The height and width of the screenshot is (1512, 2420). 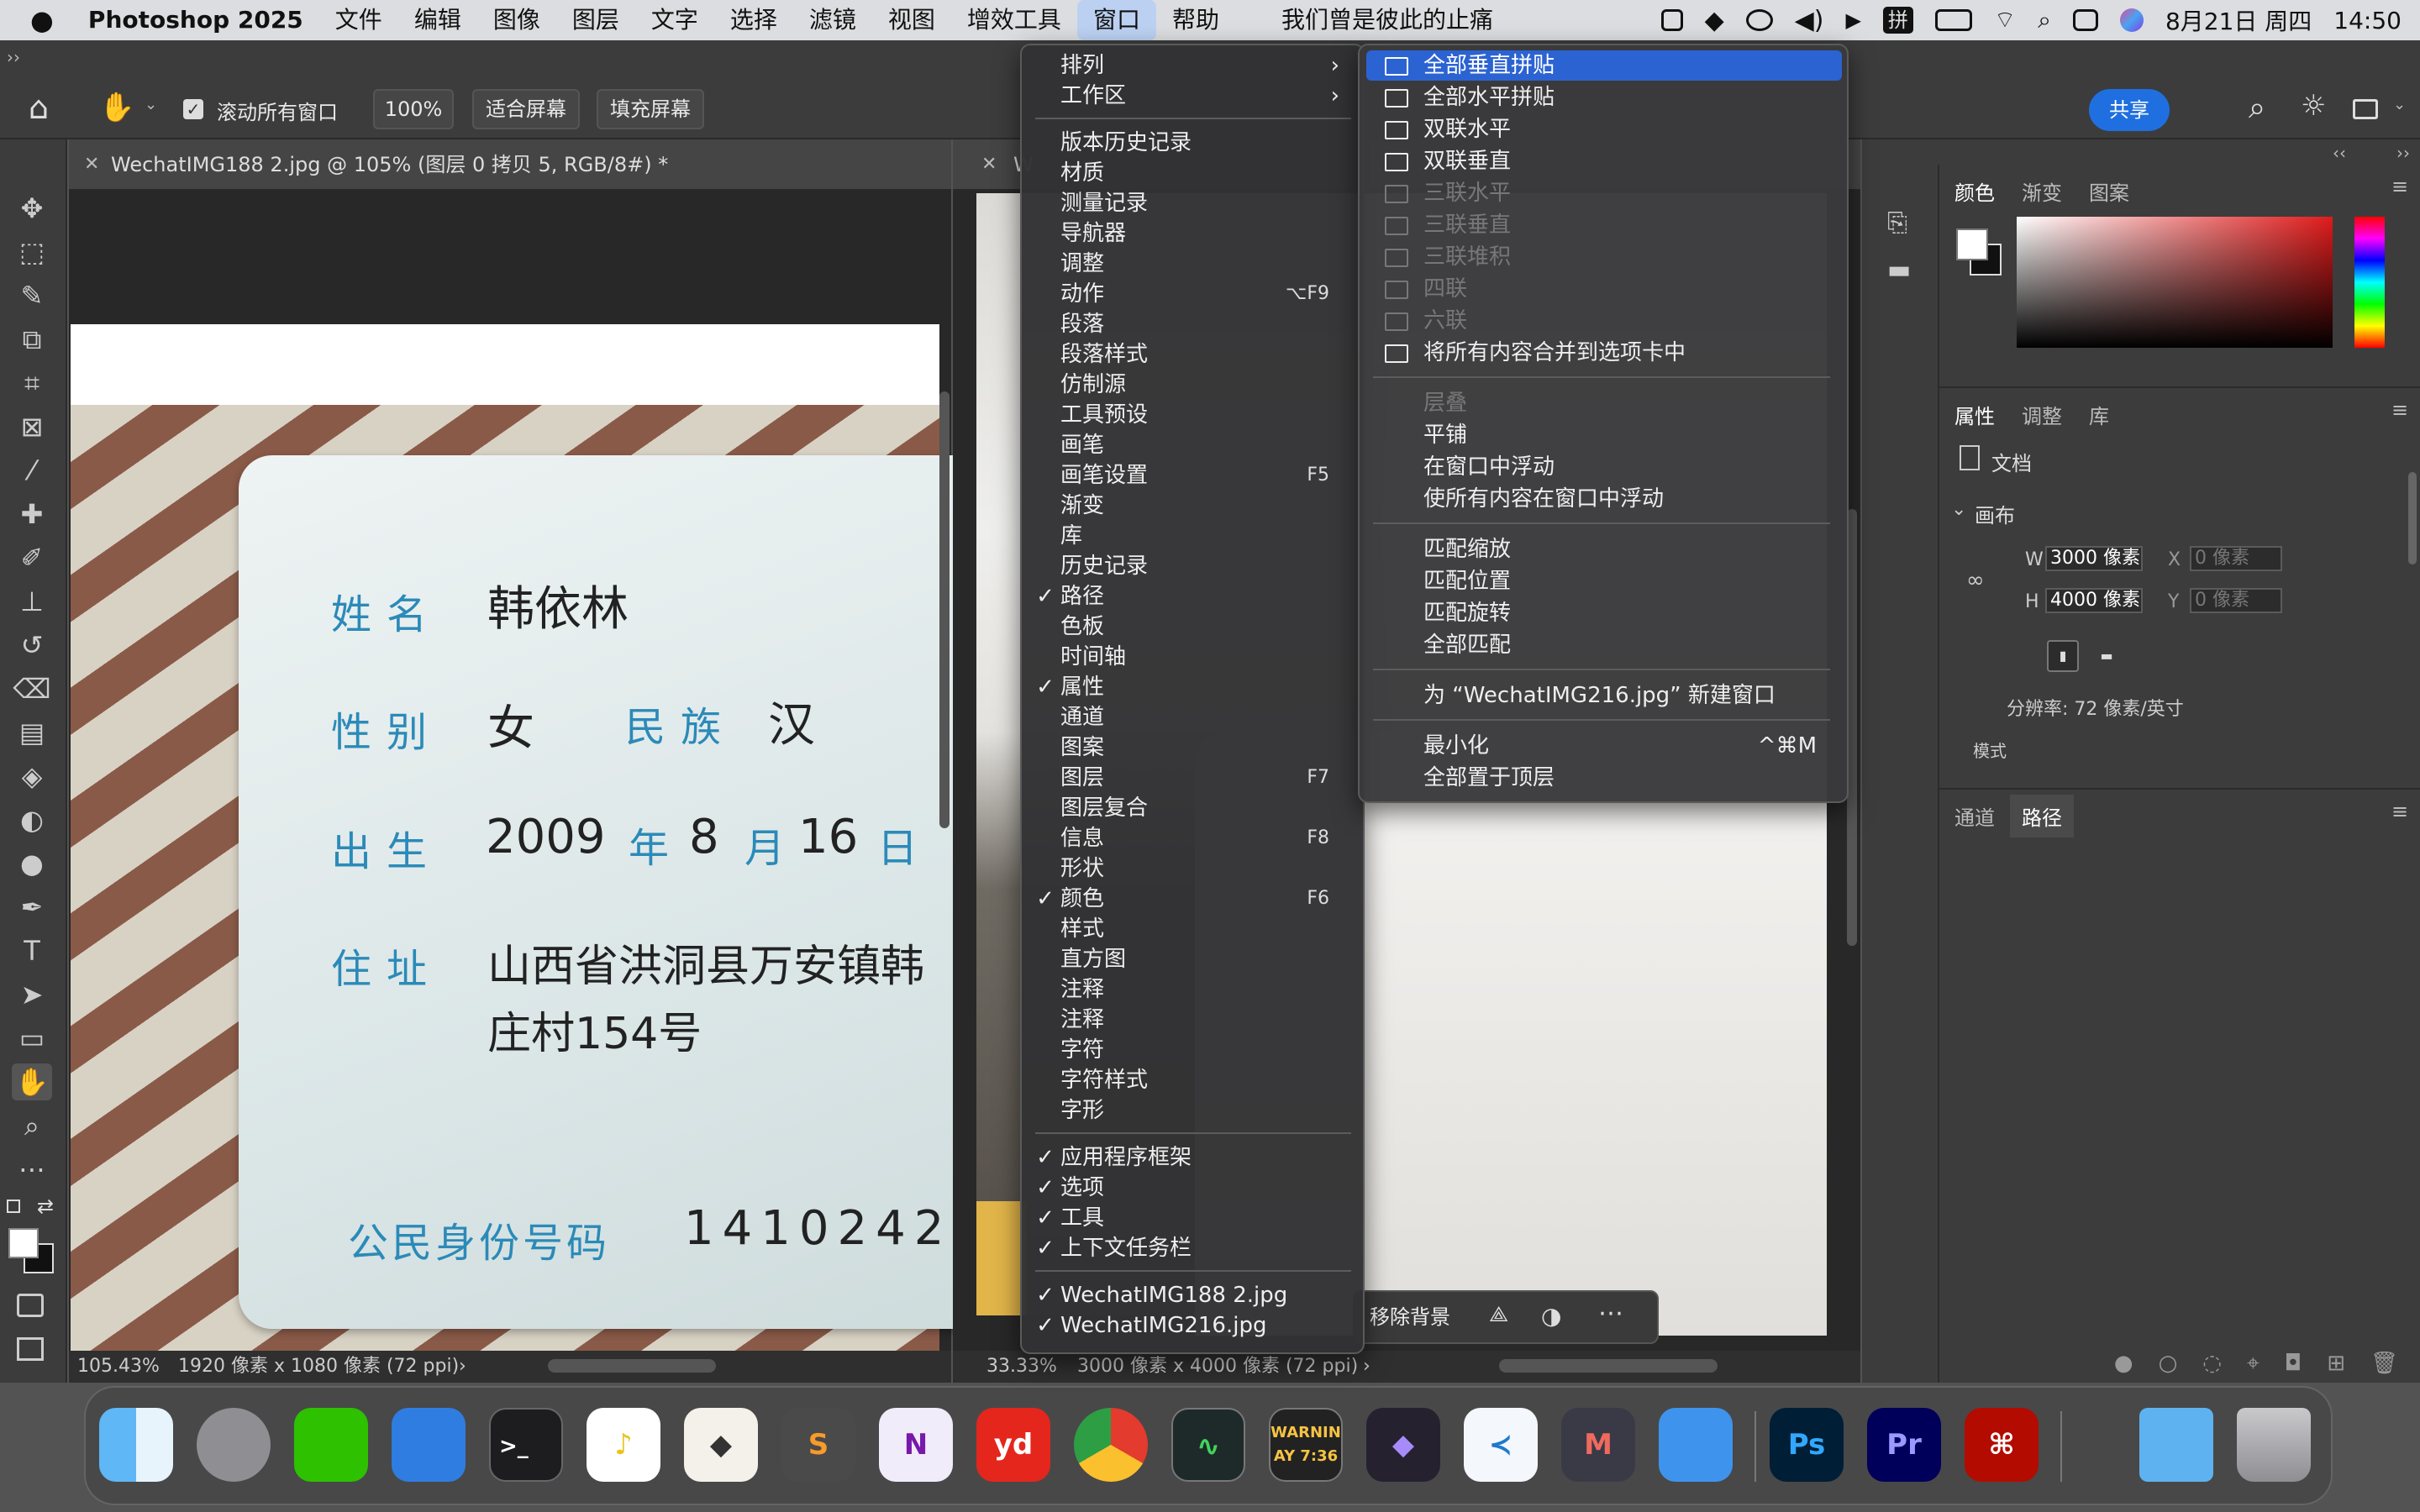 I want to click on finder-icon, so click(x=136, y=1445).